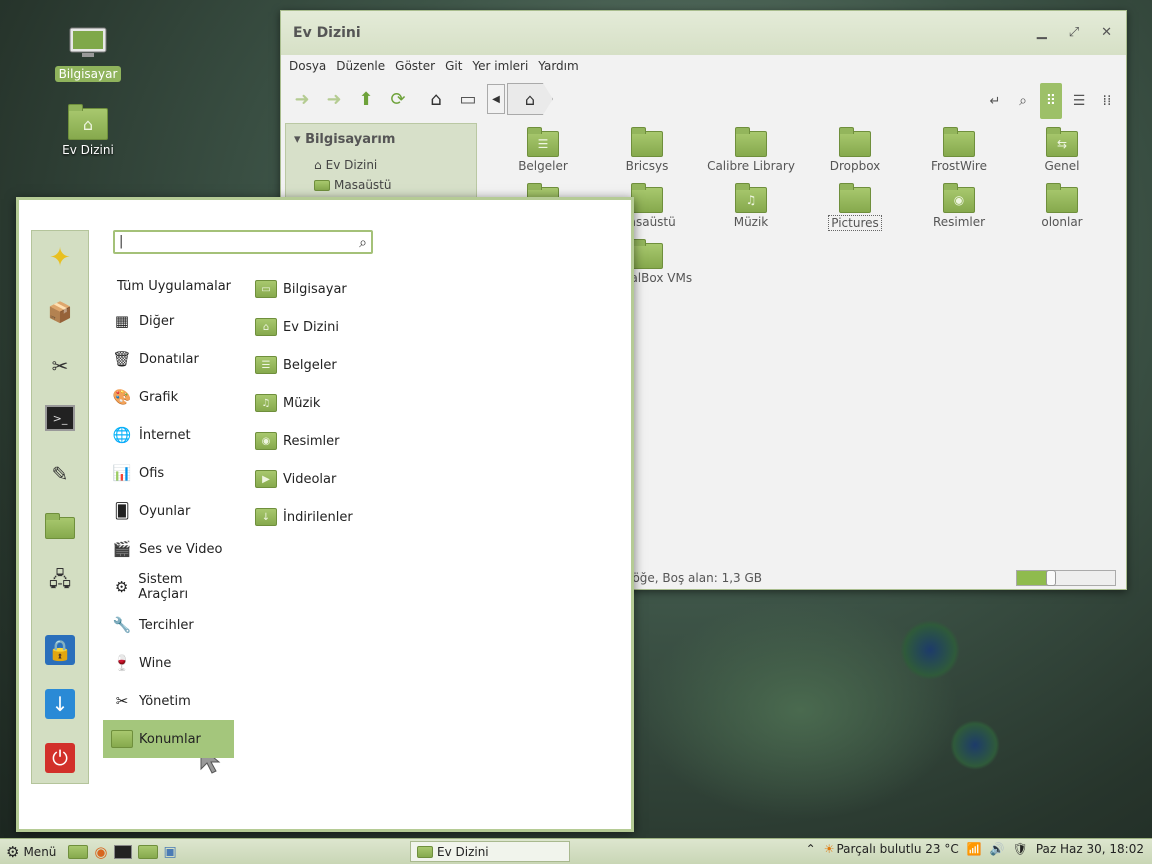 The height and width of the screenshot is (864, 1152). I want to click on close-button: ✕, so click(1106, 32).